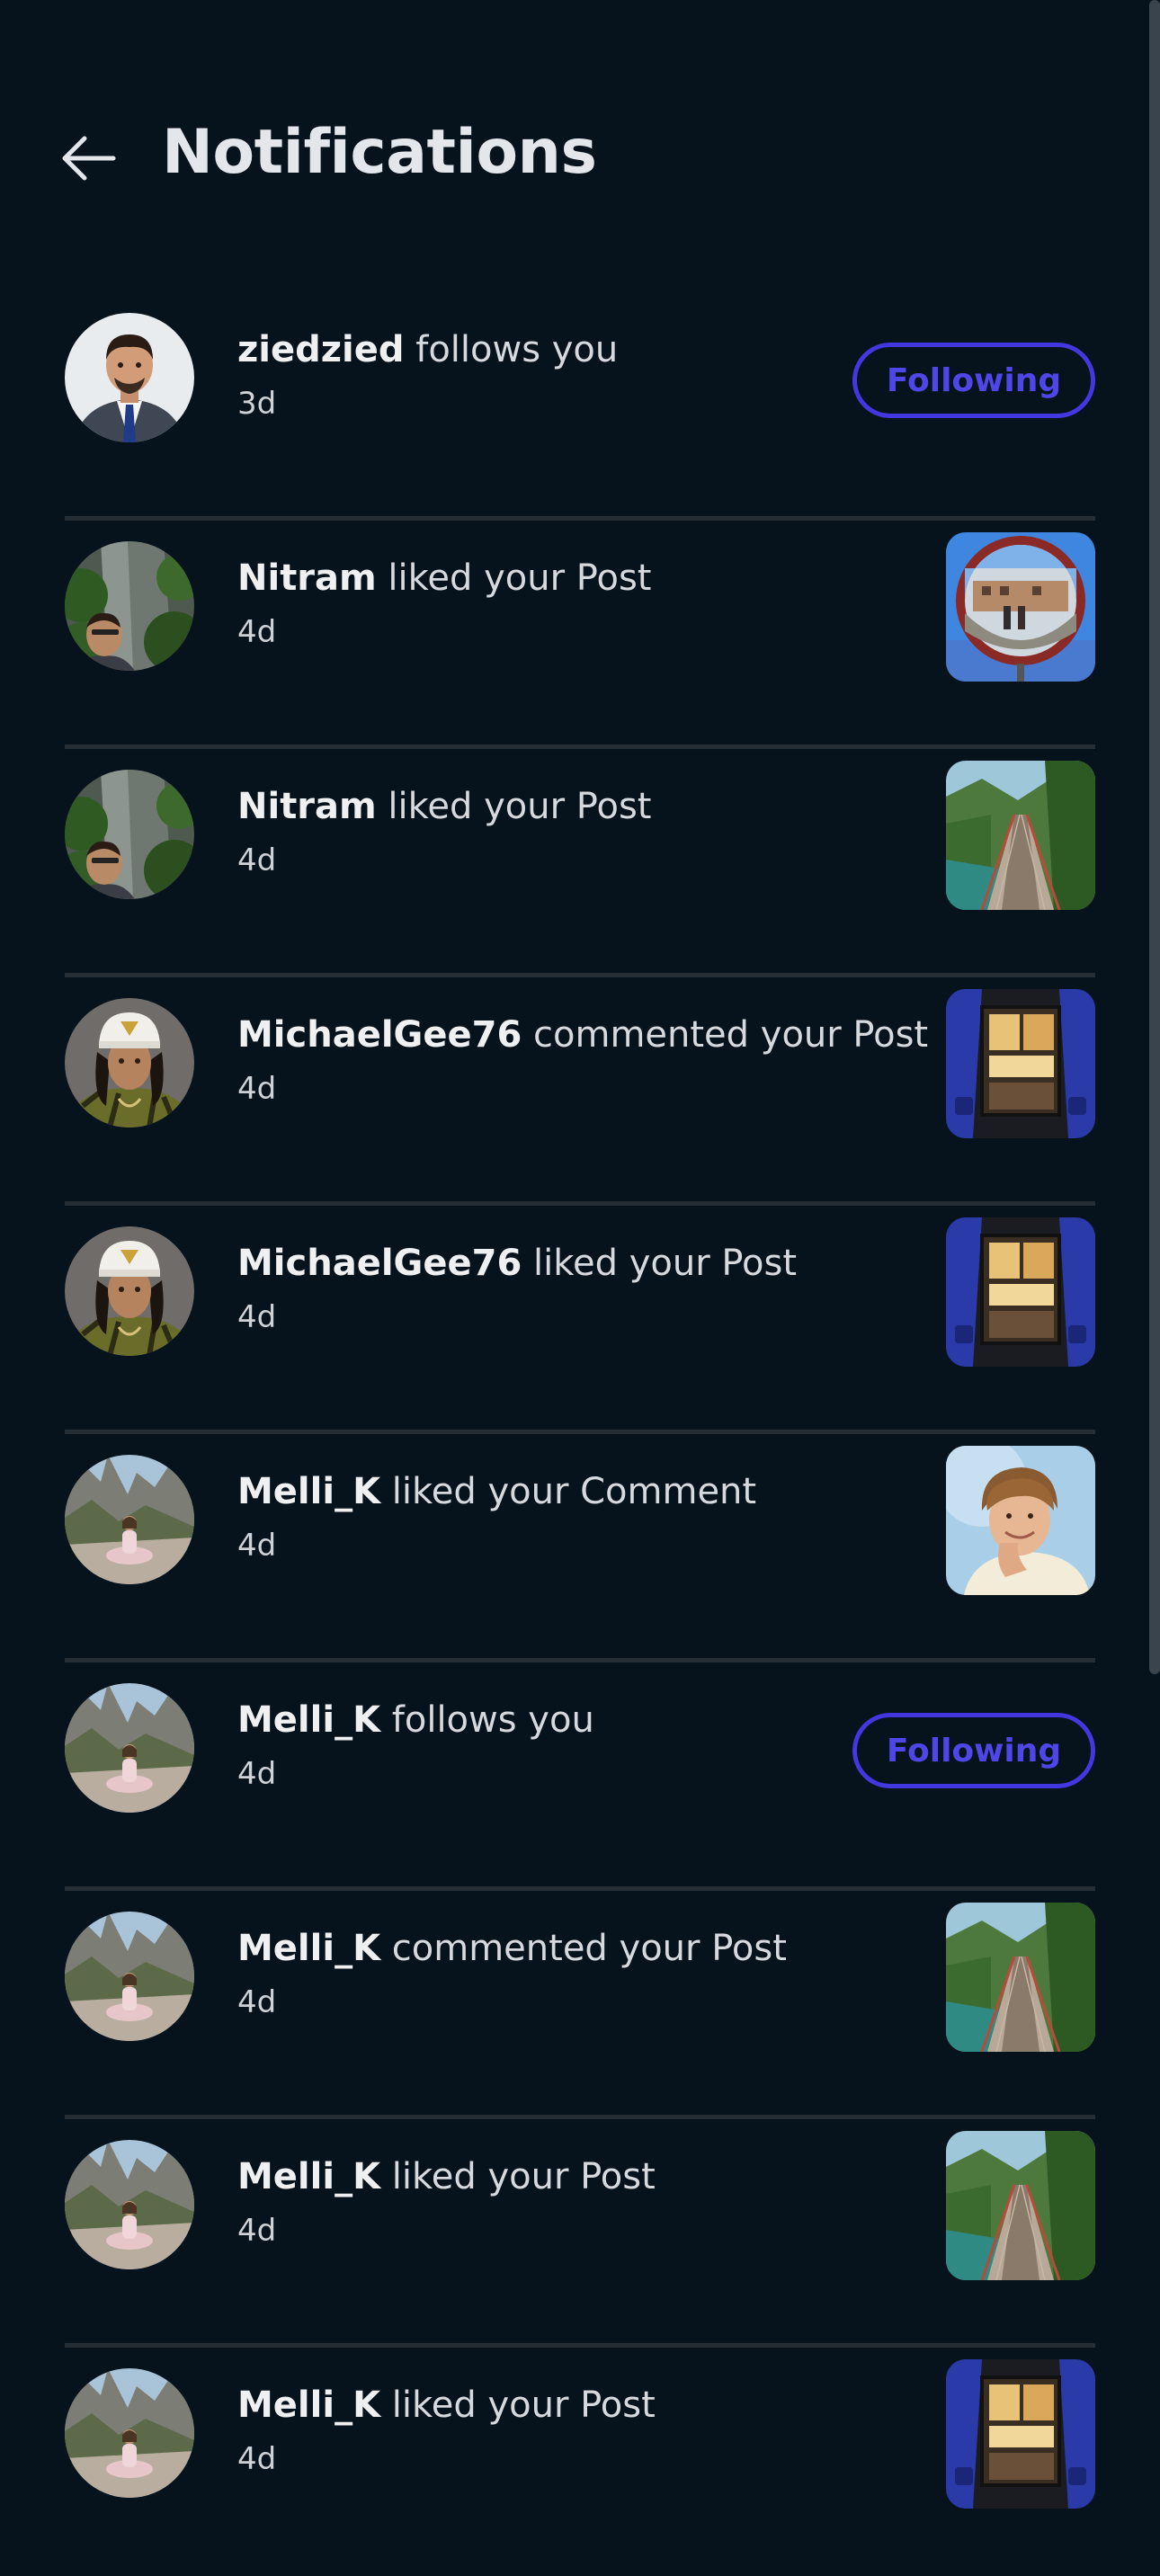  I want to click on comment-thumbnail, so click(1021, 1521).